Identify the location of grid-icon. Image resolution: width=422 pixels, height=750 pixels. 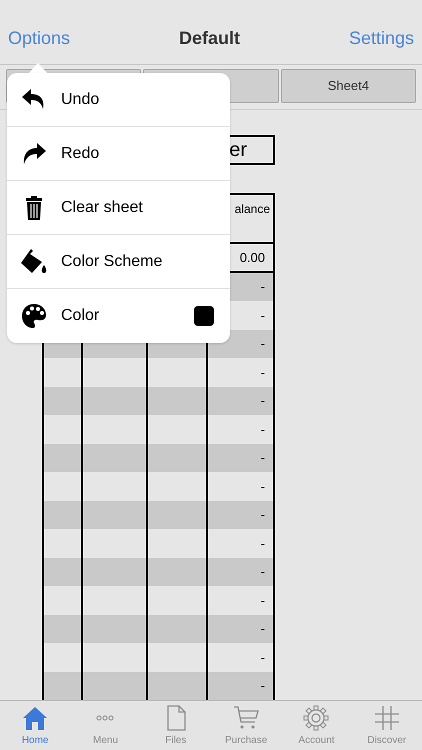
(387, 718).